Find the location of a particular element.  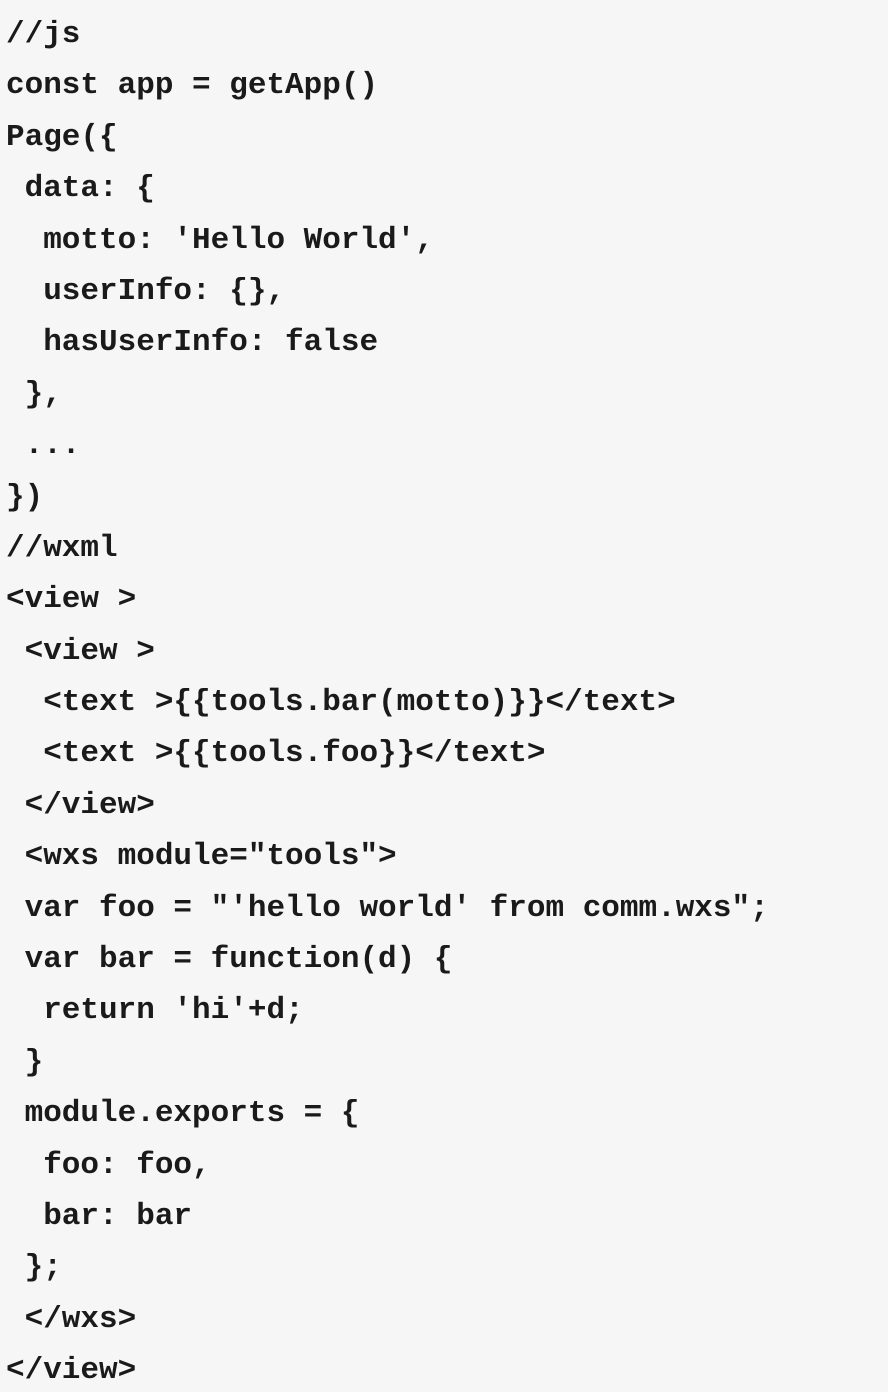

code-line-17: <wxs module="tools"> is located at coordinates (201, 857).